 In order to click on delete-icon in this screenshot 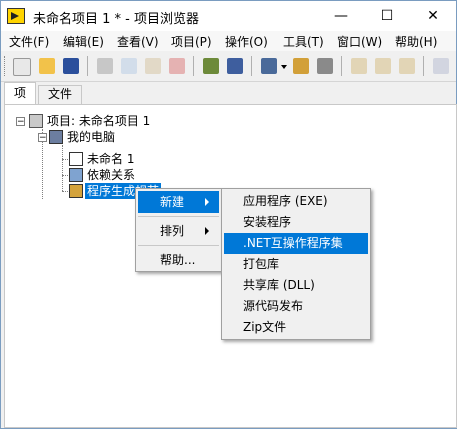, I will do `click(177, 66)`.